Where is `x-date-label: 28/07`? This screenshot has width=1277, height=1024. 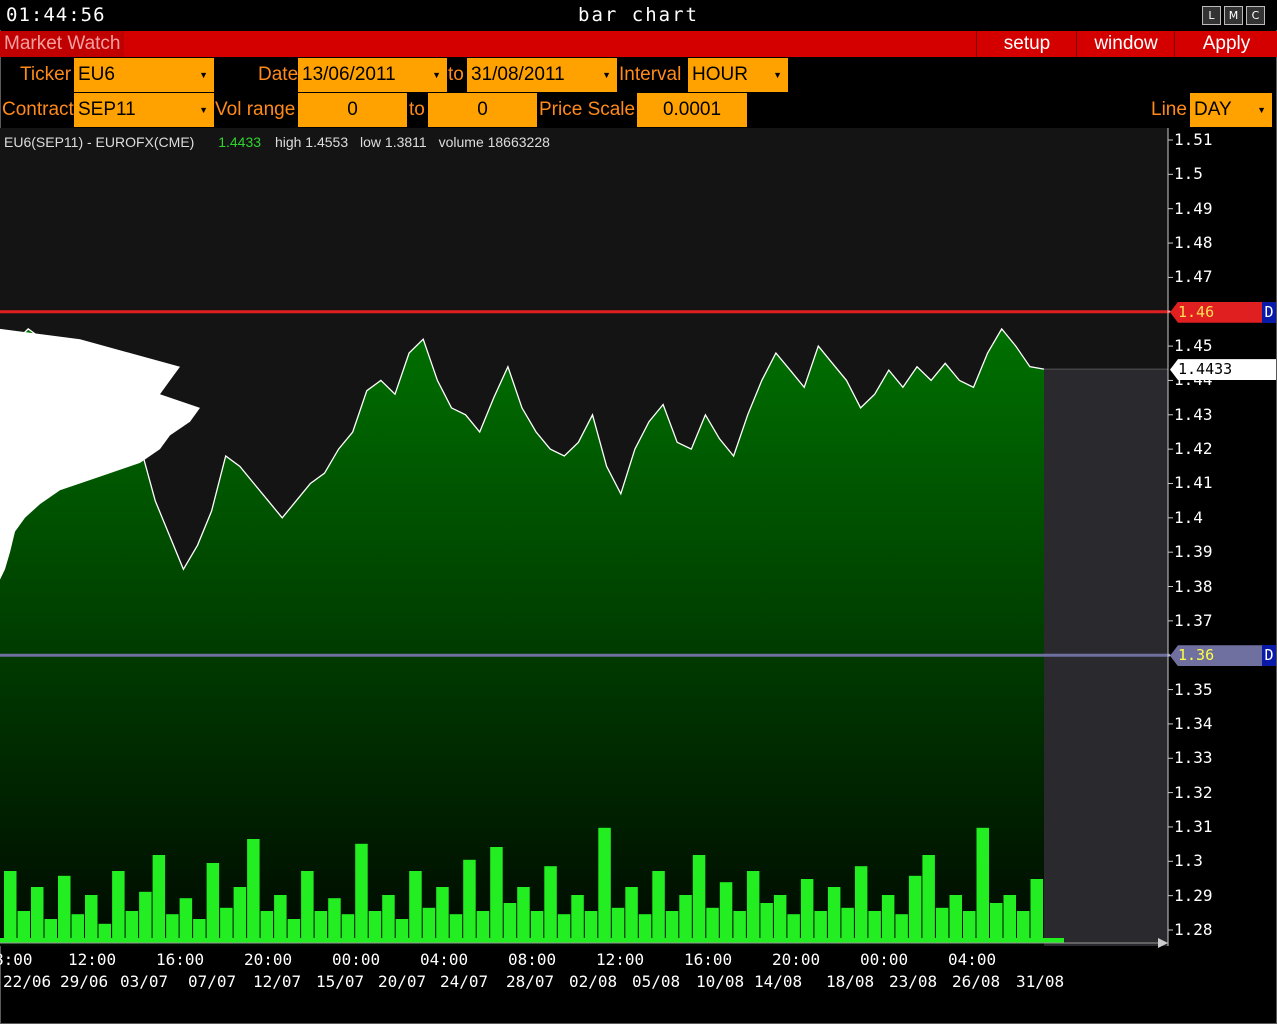 x-date-label: 28/07 is located at coordinates (530, 981).